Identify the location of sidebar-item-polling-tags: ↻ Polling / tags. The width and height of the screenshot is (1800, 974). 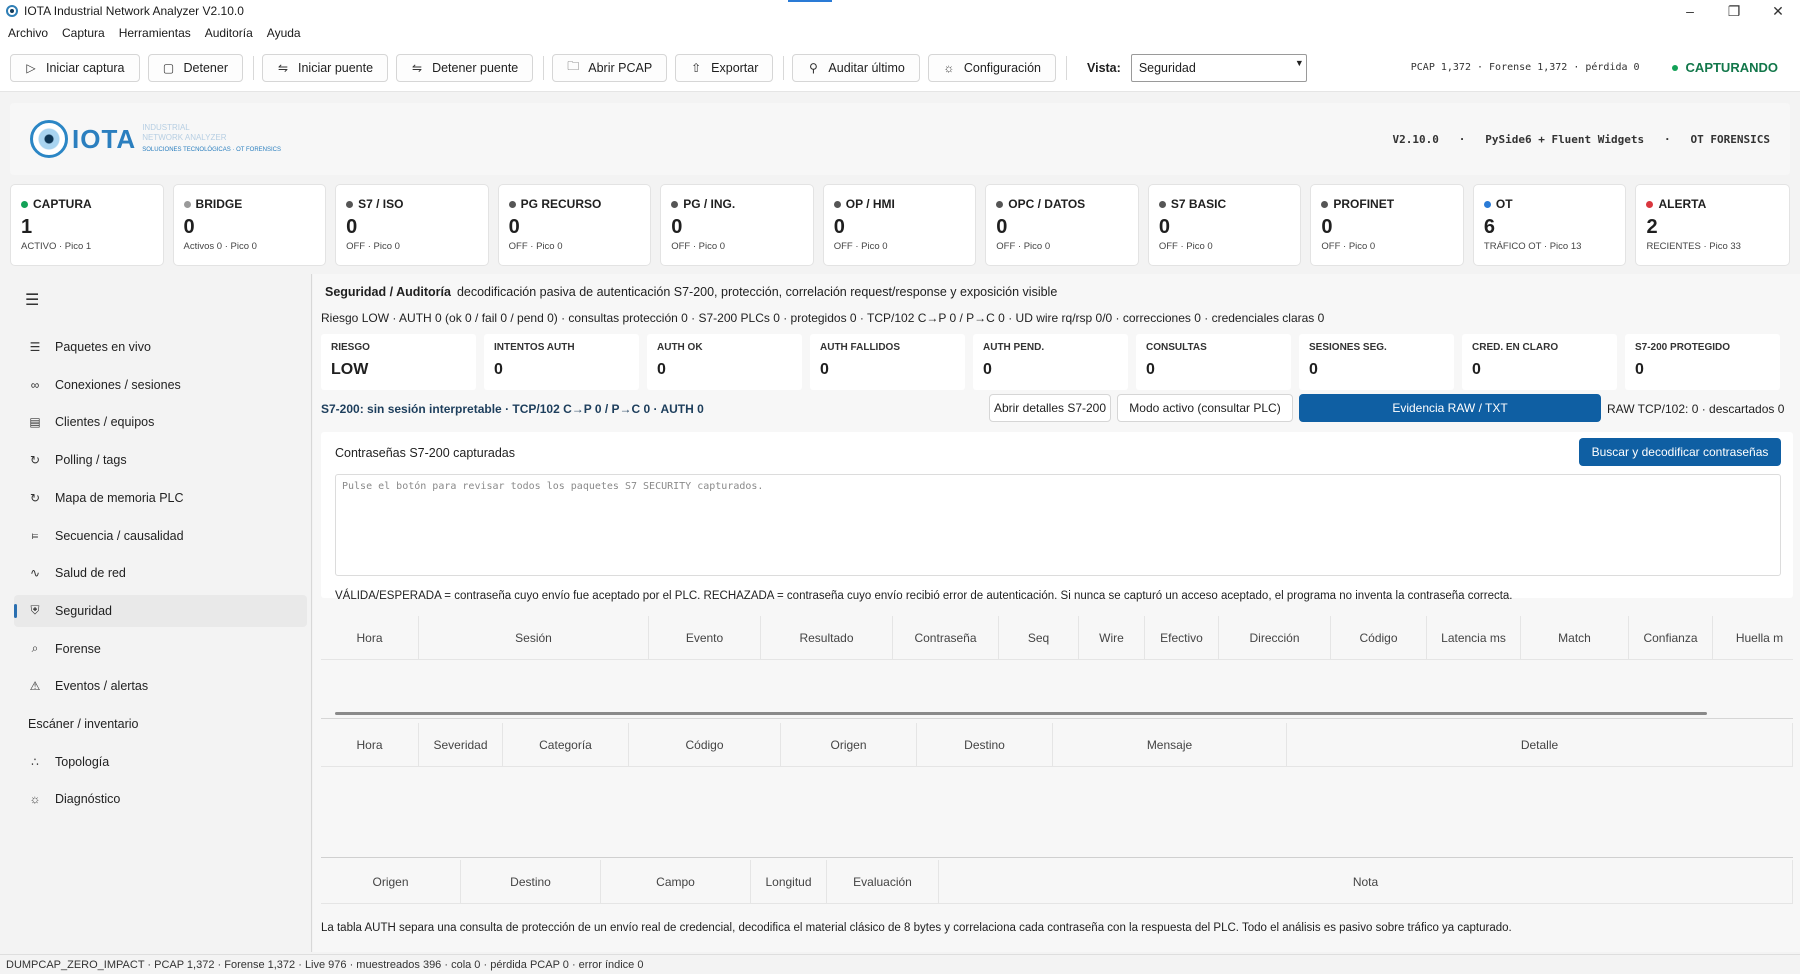
(160, 460).